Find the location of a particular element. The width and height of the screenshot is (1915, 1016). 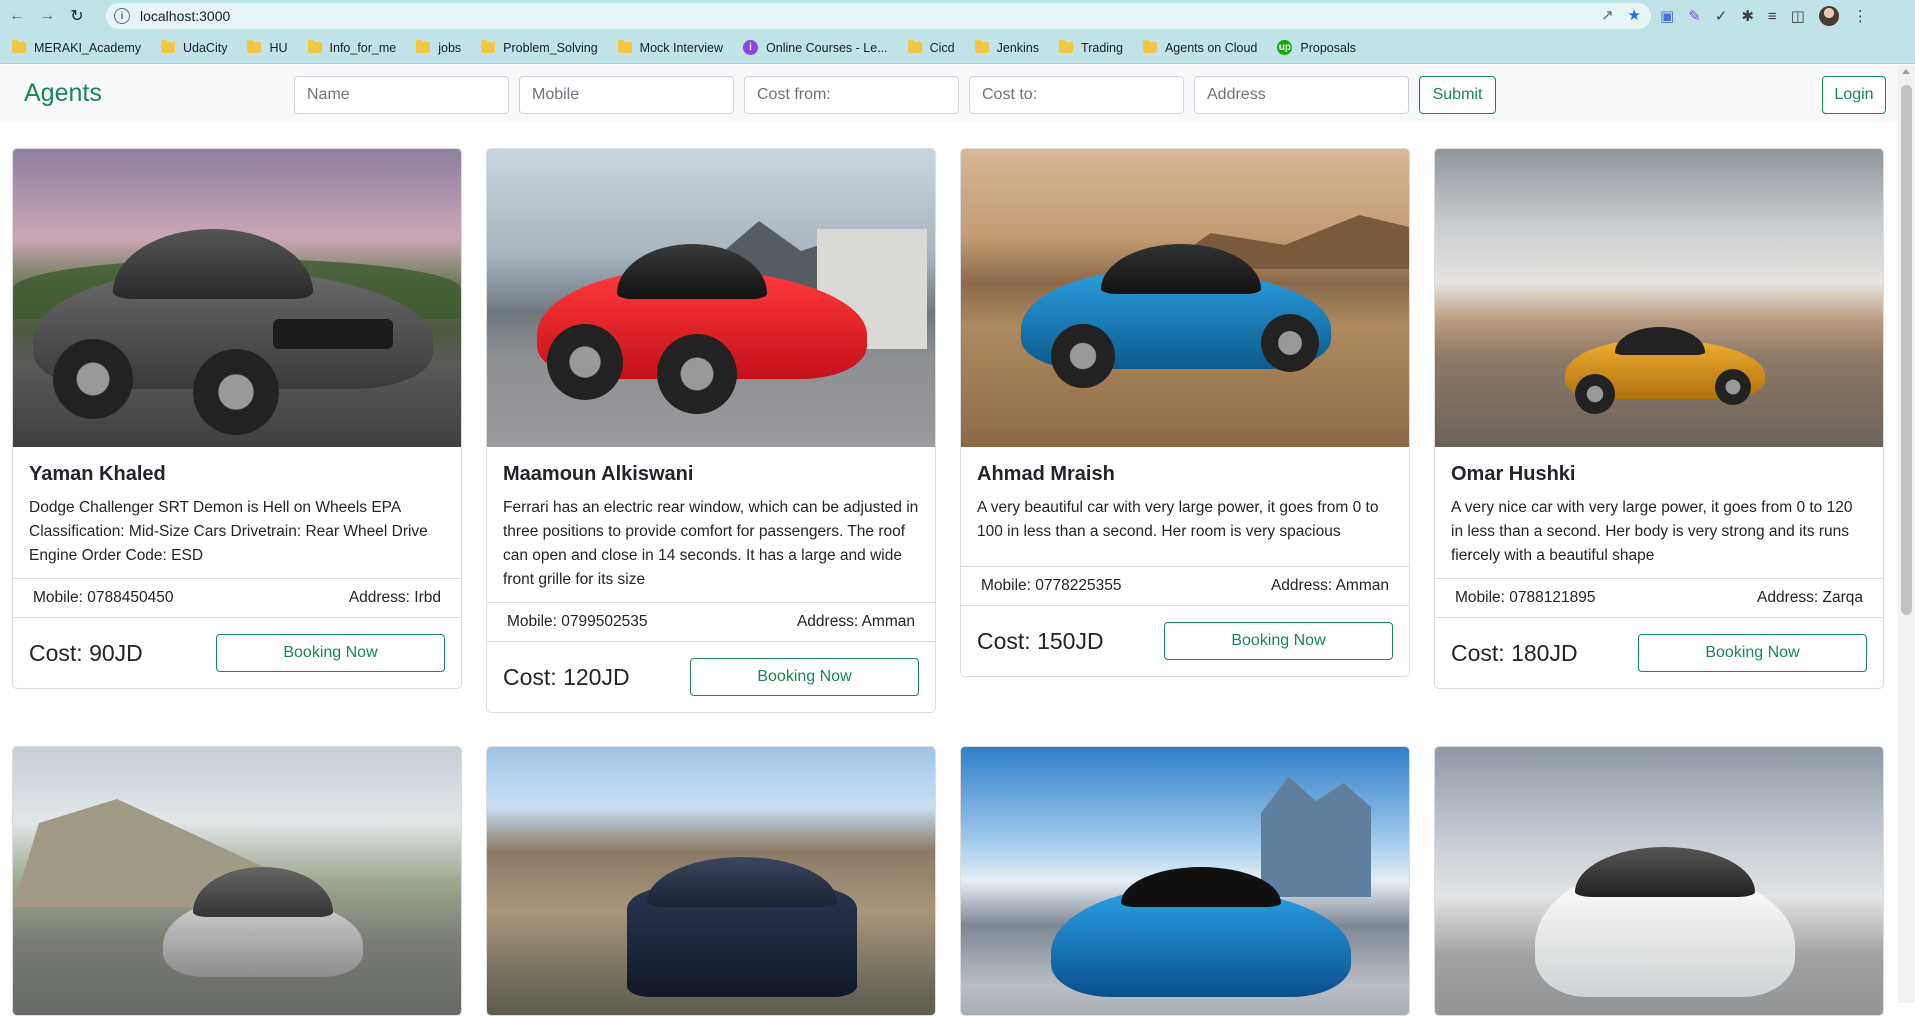

cost-text: Cost: 180JD is located at coordinates (1514, 652).